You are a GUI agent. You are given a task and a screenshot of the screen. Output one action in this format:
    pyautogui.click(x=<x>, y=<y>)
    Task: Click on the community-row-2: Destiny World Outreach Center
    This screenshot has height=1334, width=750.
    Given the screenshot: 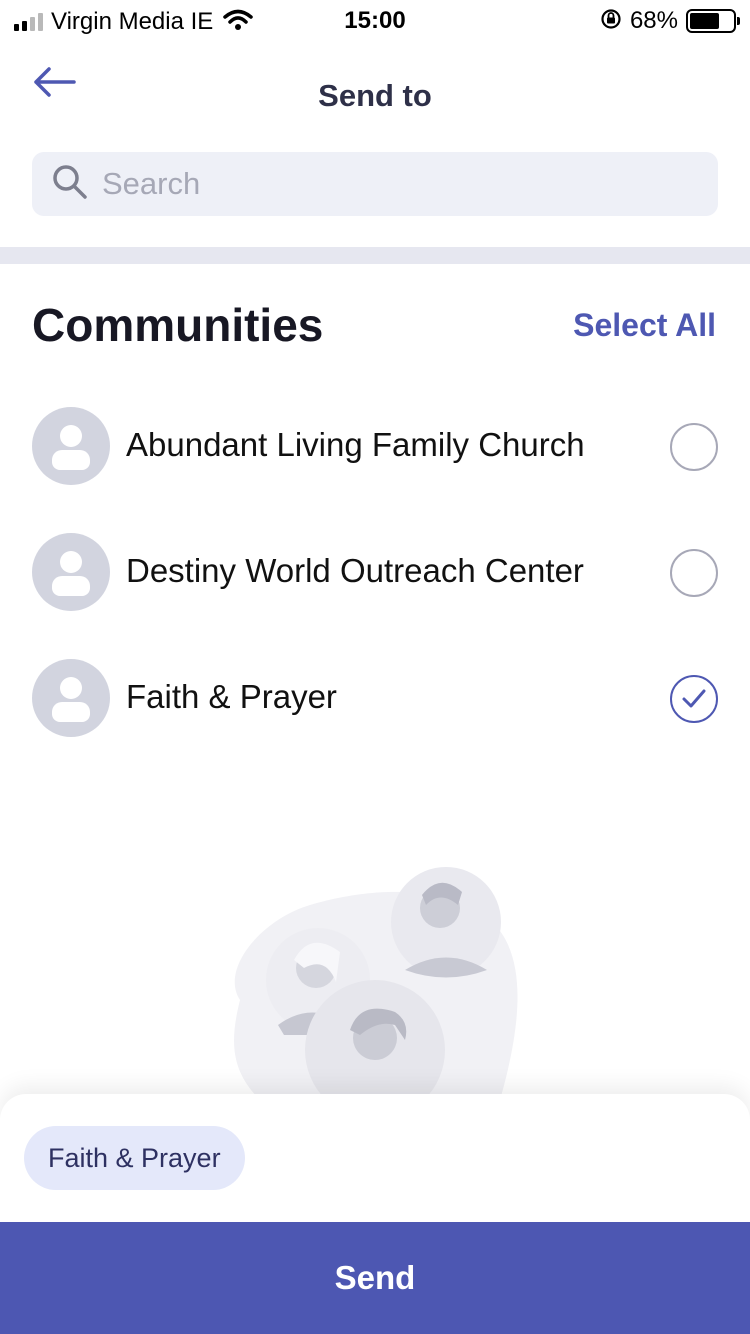 What is the action you would take?
    pyautogui.click(x=375, y=572)
    